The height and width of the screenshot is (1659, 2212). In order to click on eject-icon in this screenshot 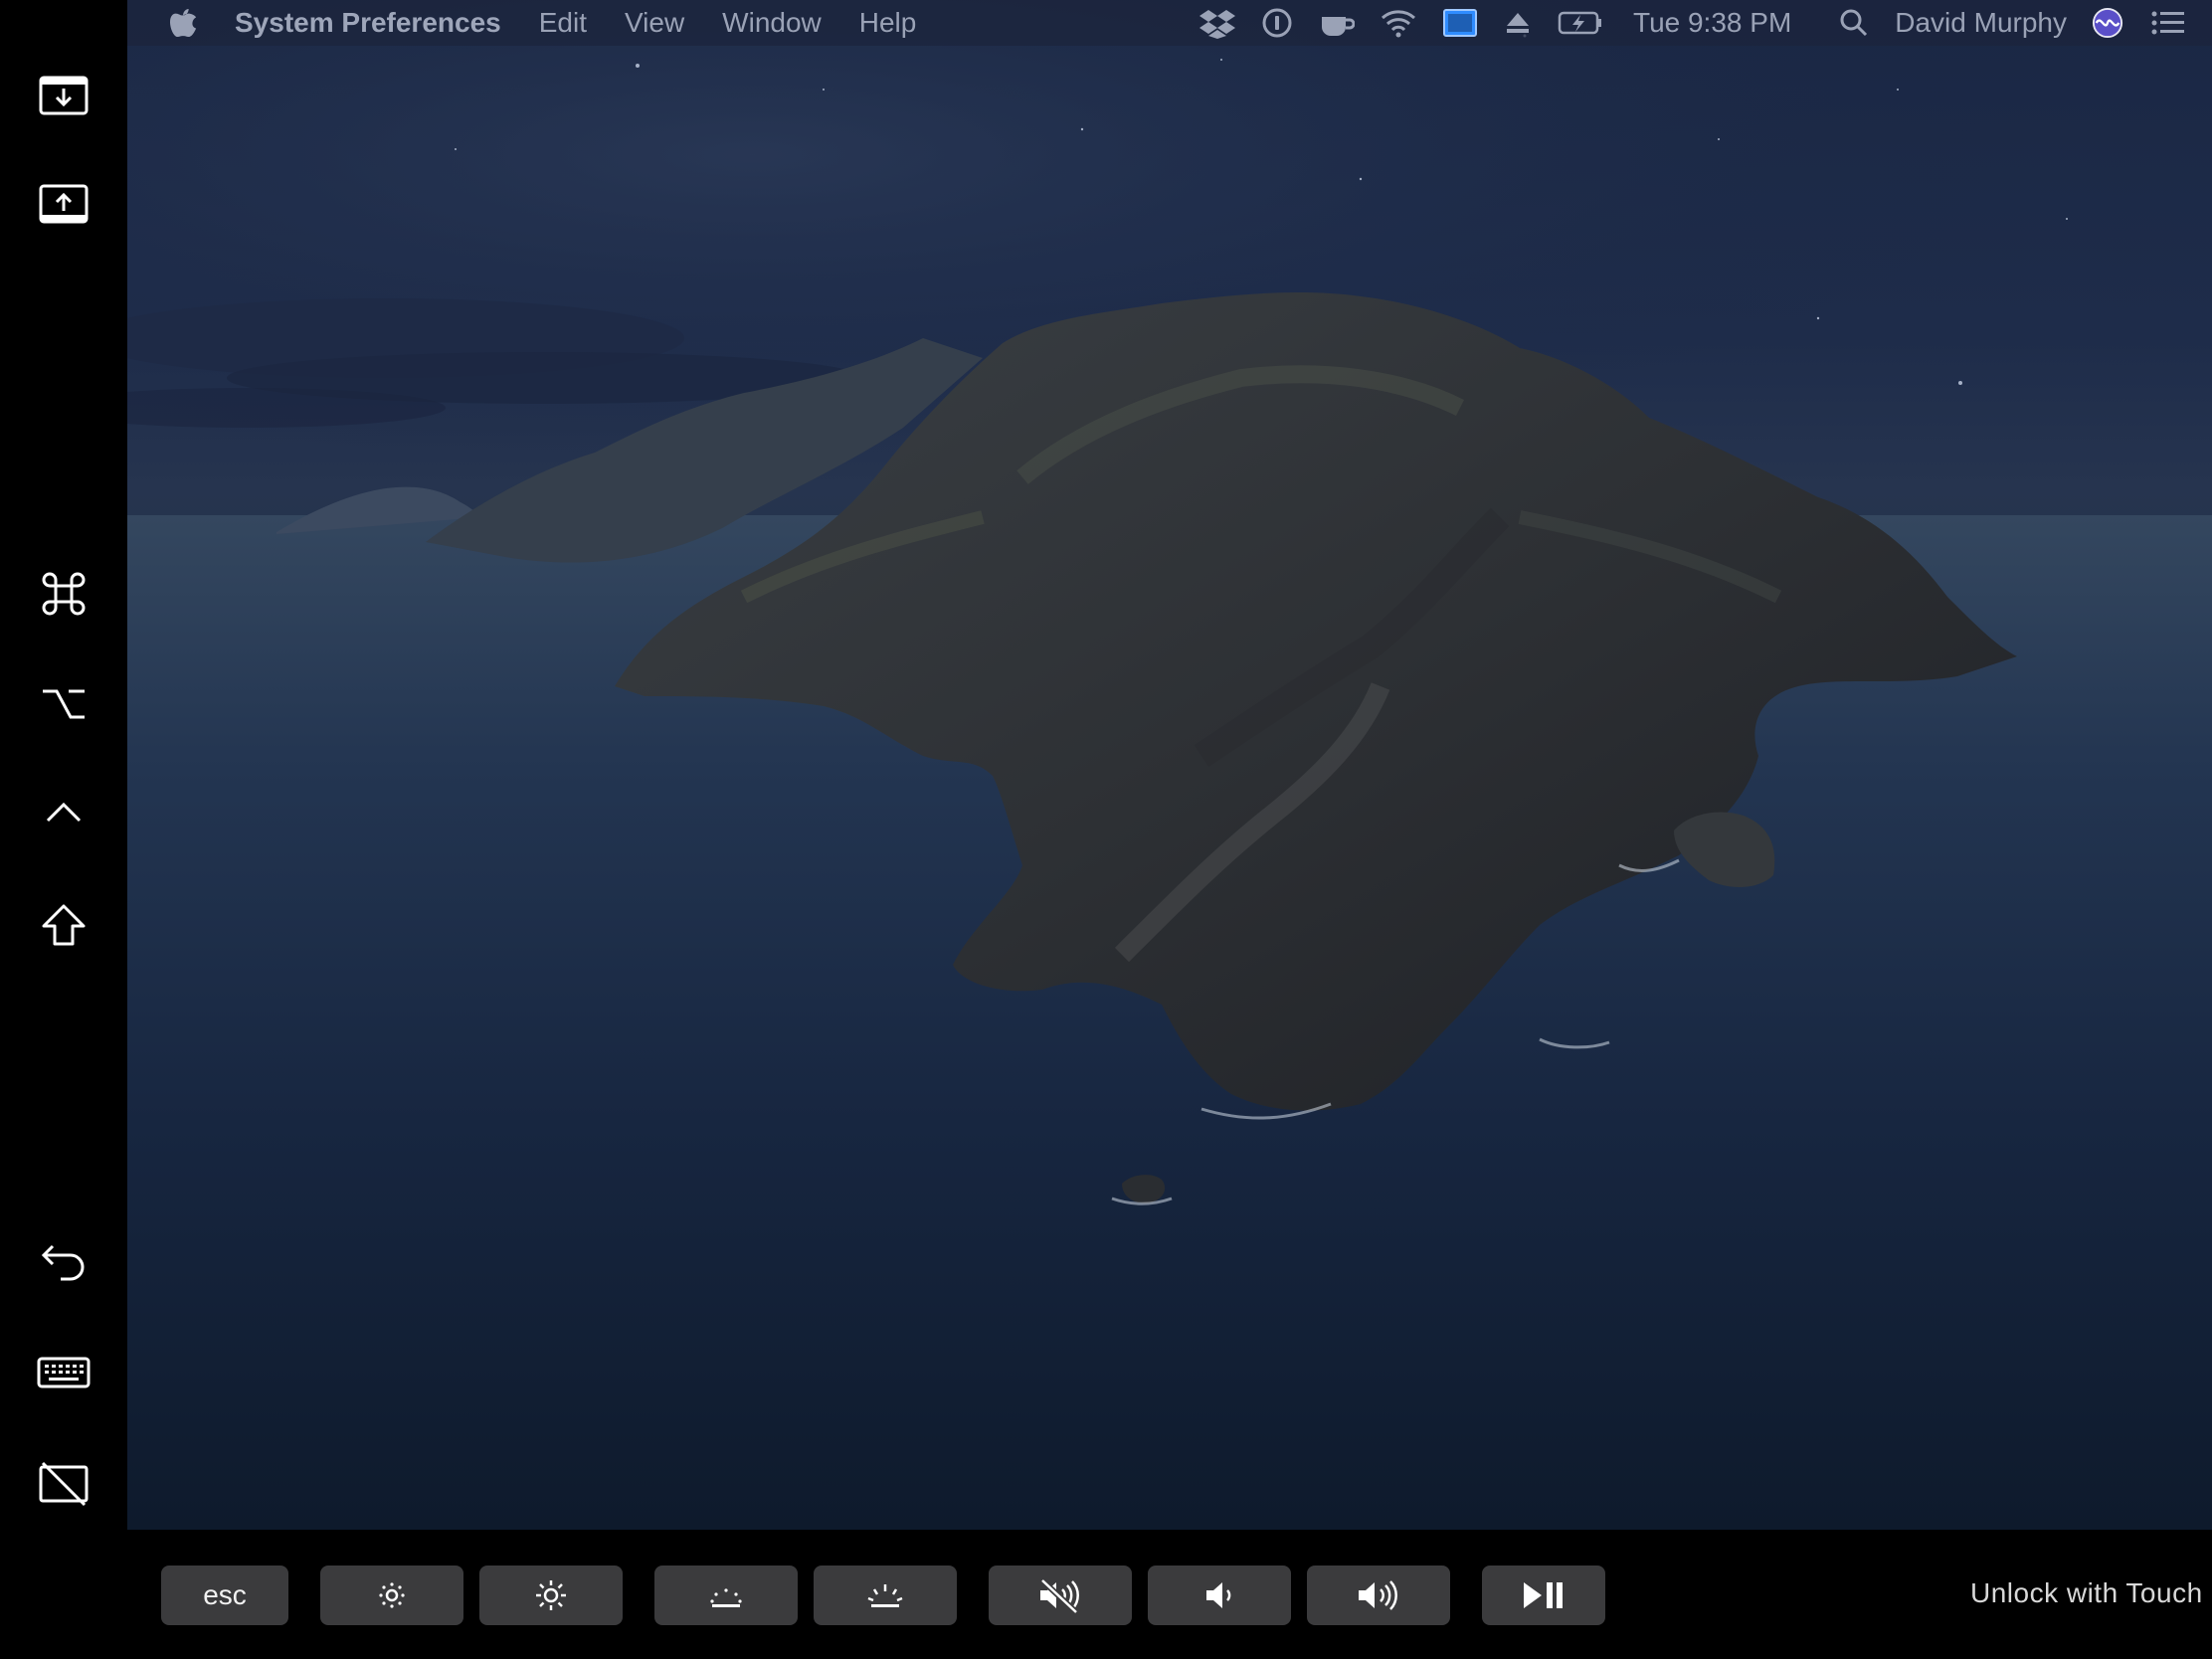, I will do `click(1518, 23)`.